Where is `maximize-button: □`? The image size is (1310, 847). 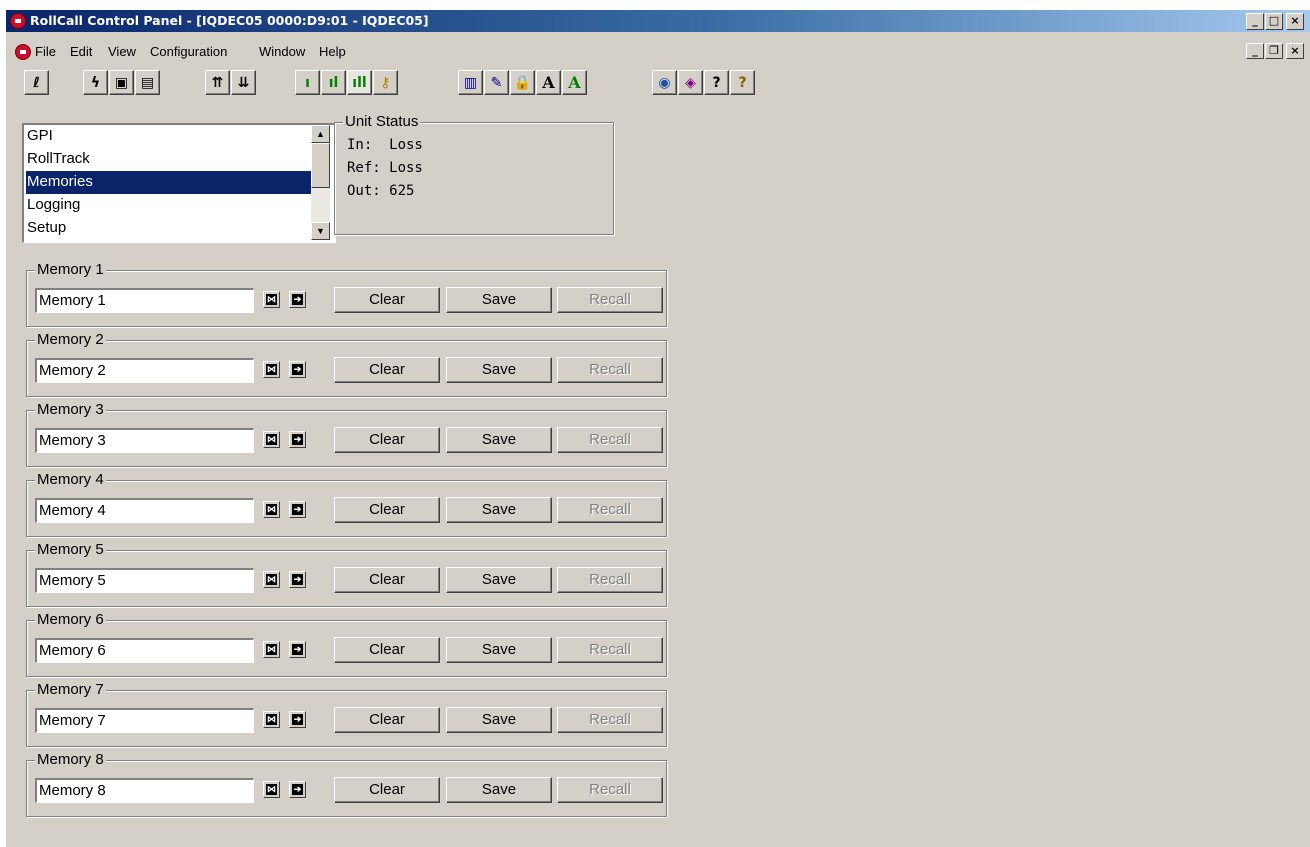
maximize-button: □ is located at coordinates (1274, 21).